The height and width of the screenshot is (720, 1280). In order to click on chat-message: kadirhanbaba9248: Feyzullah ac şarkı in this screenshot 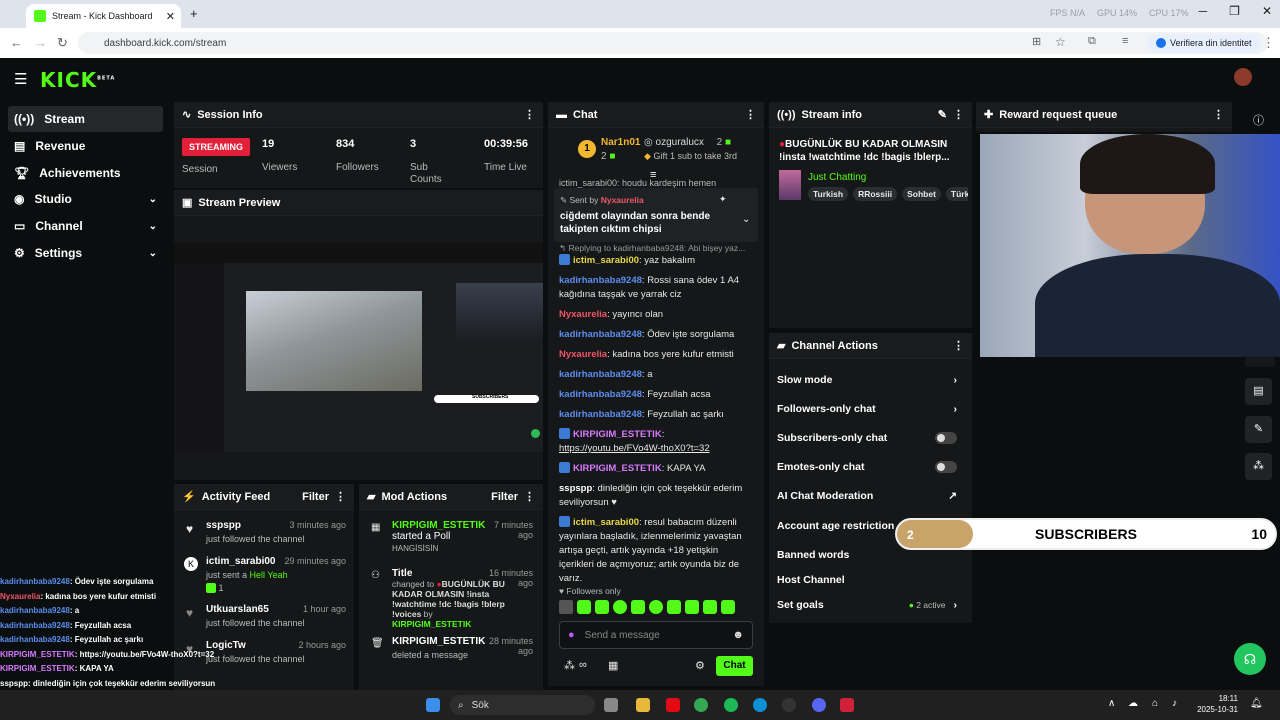, I will do `click(656, 415)`.